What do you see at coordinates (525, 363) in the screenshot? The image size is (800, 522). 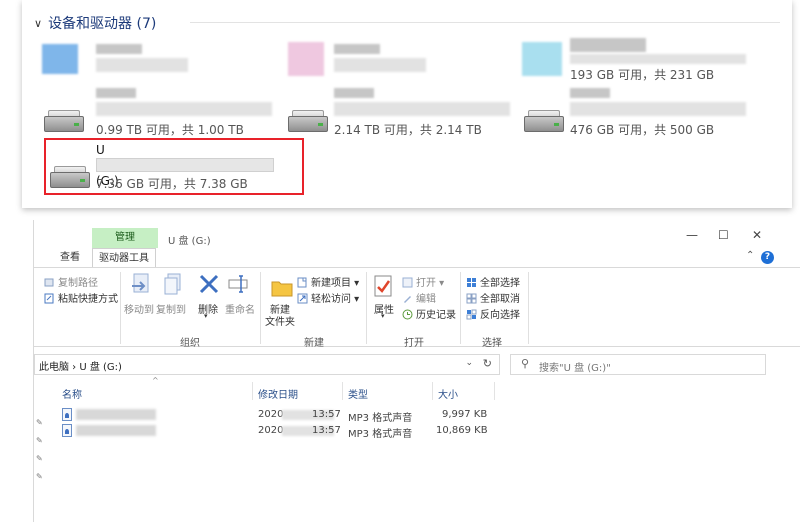 I see `search-icon: ⚲` at bounding box center [525, 363].